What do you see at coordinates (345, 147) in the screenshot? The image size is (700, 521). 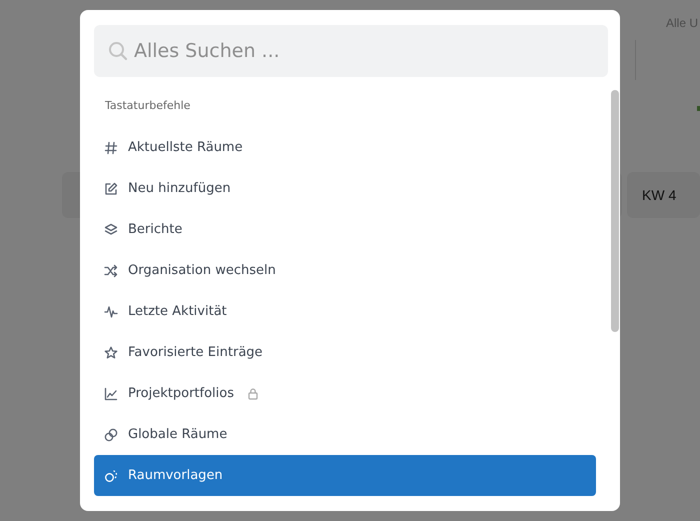 I see `command-item: Aktuellste Räume` at bounding box center [345, 147].